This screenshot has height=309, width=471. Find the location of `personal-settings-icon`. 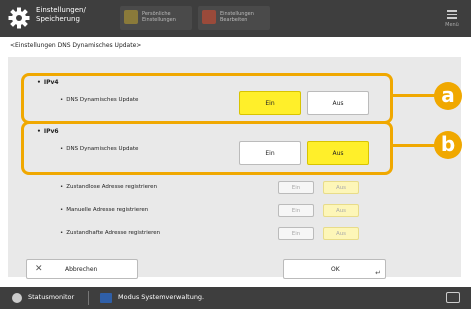

personal-settings-icon is located at coordinates (131, 17).